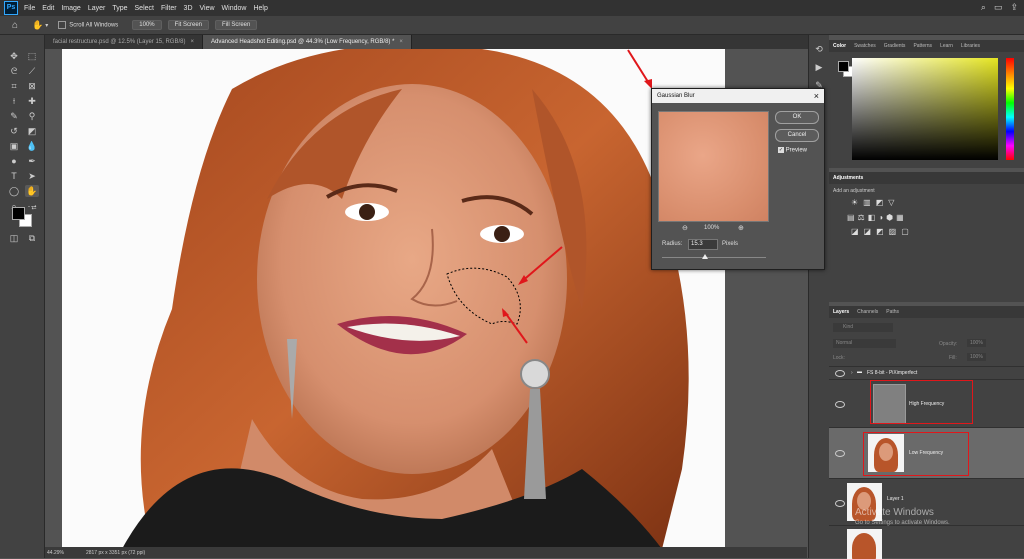  What do you see at coordinates (882, 231) in the screenshot?
I see `adjustment-icons-row-3: ◪◪◩▨▢` at bounding box center [882, 231].